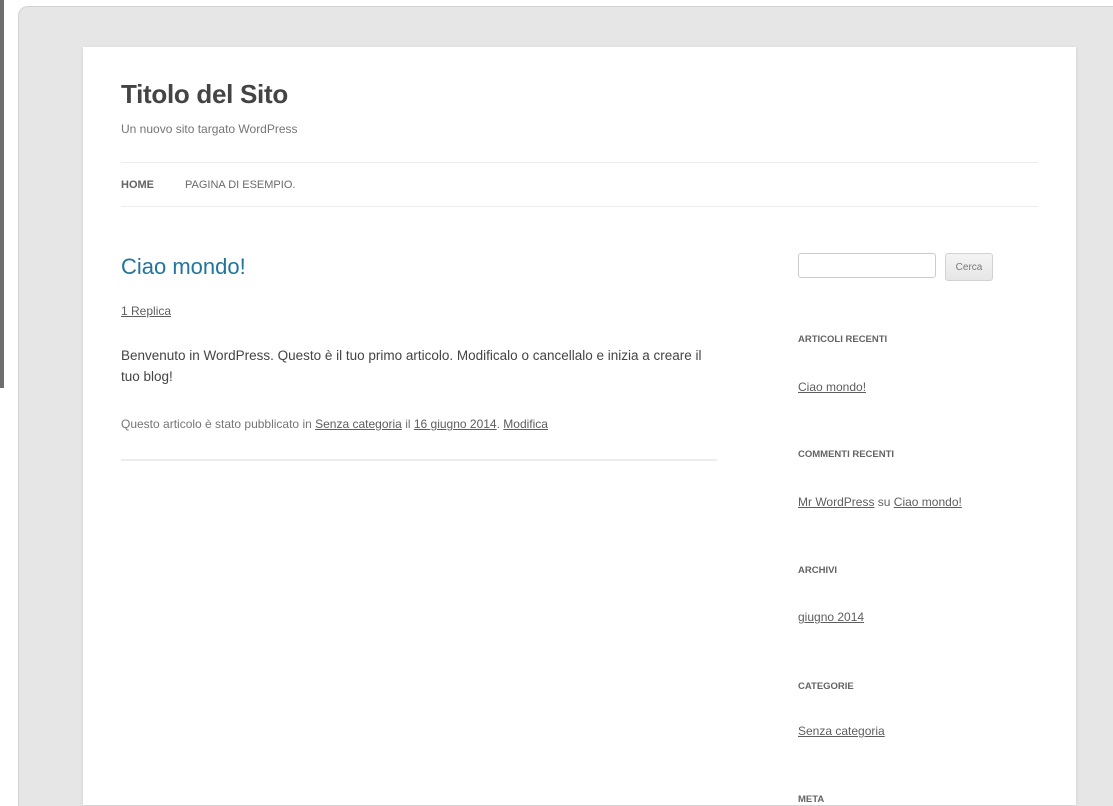  What do you see at coordinates (525, 424) in the screenshot?
I see `edit-link: Modifica` at bounding box center [525, 424].